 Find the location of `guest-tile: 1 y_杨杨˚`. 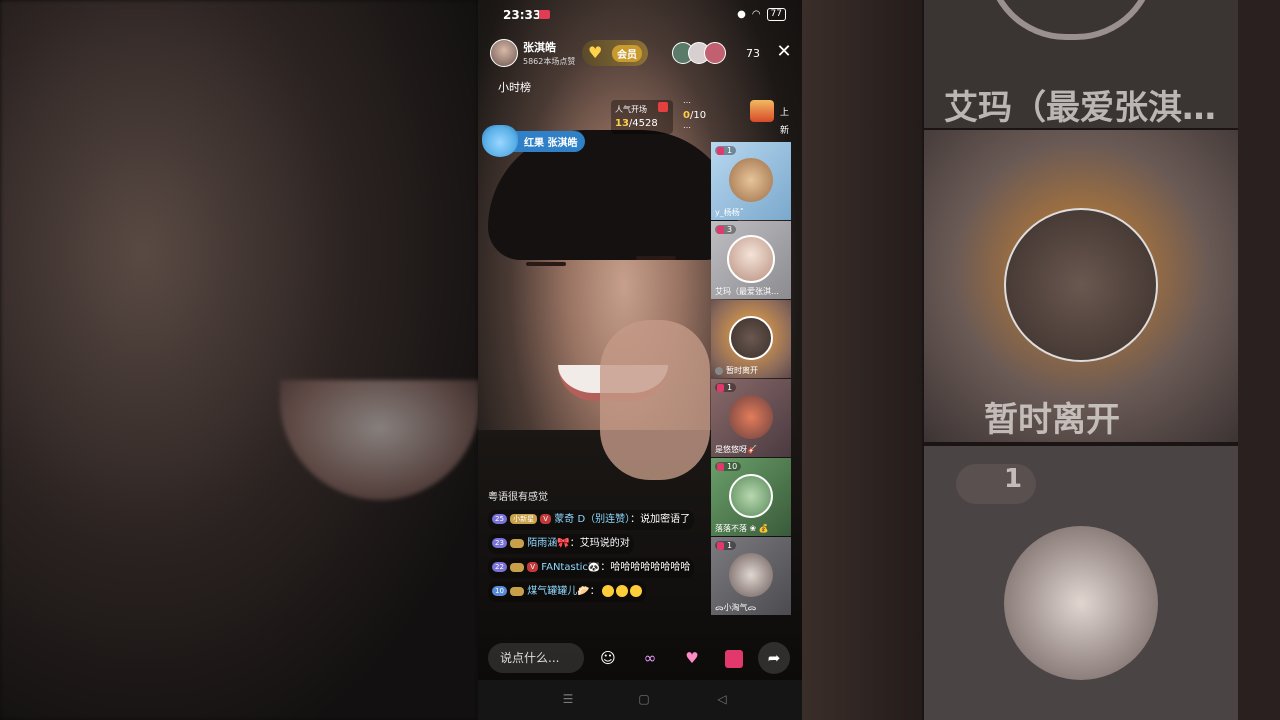

guest-tile: 1 y_杨杨˚ is located at coordinates (751, 181).